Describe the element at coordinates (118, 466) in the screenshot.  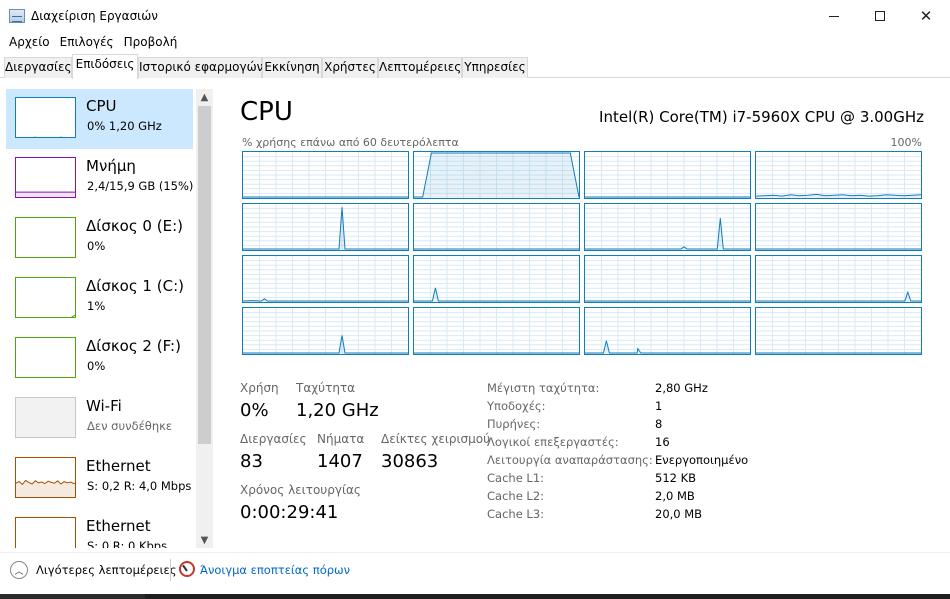
I see `resource-name: Ethernet` at that location.